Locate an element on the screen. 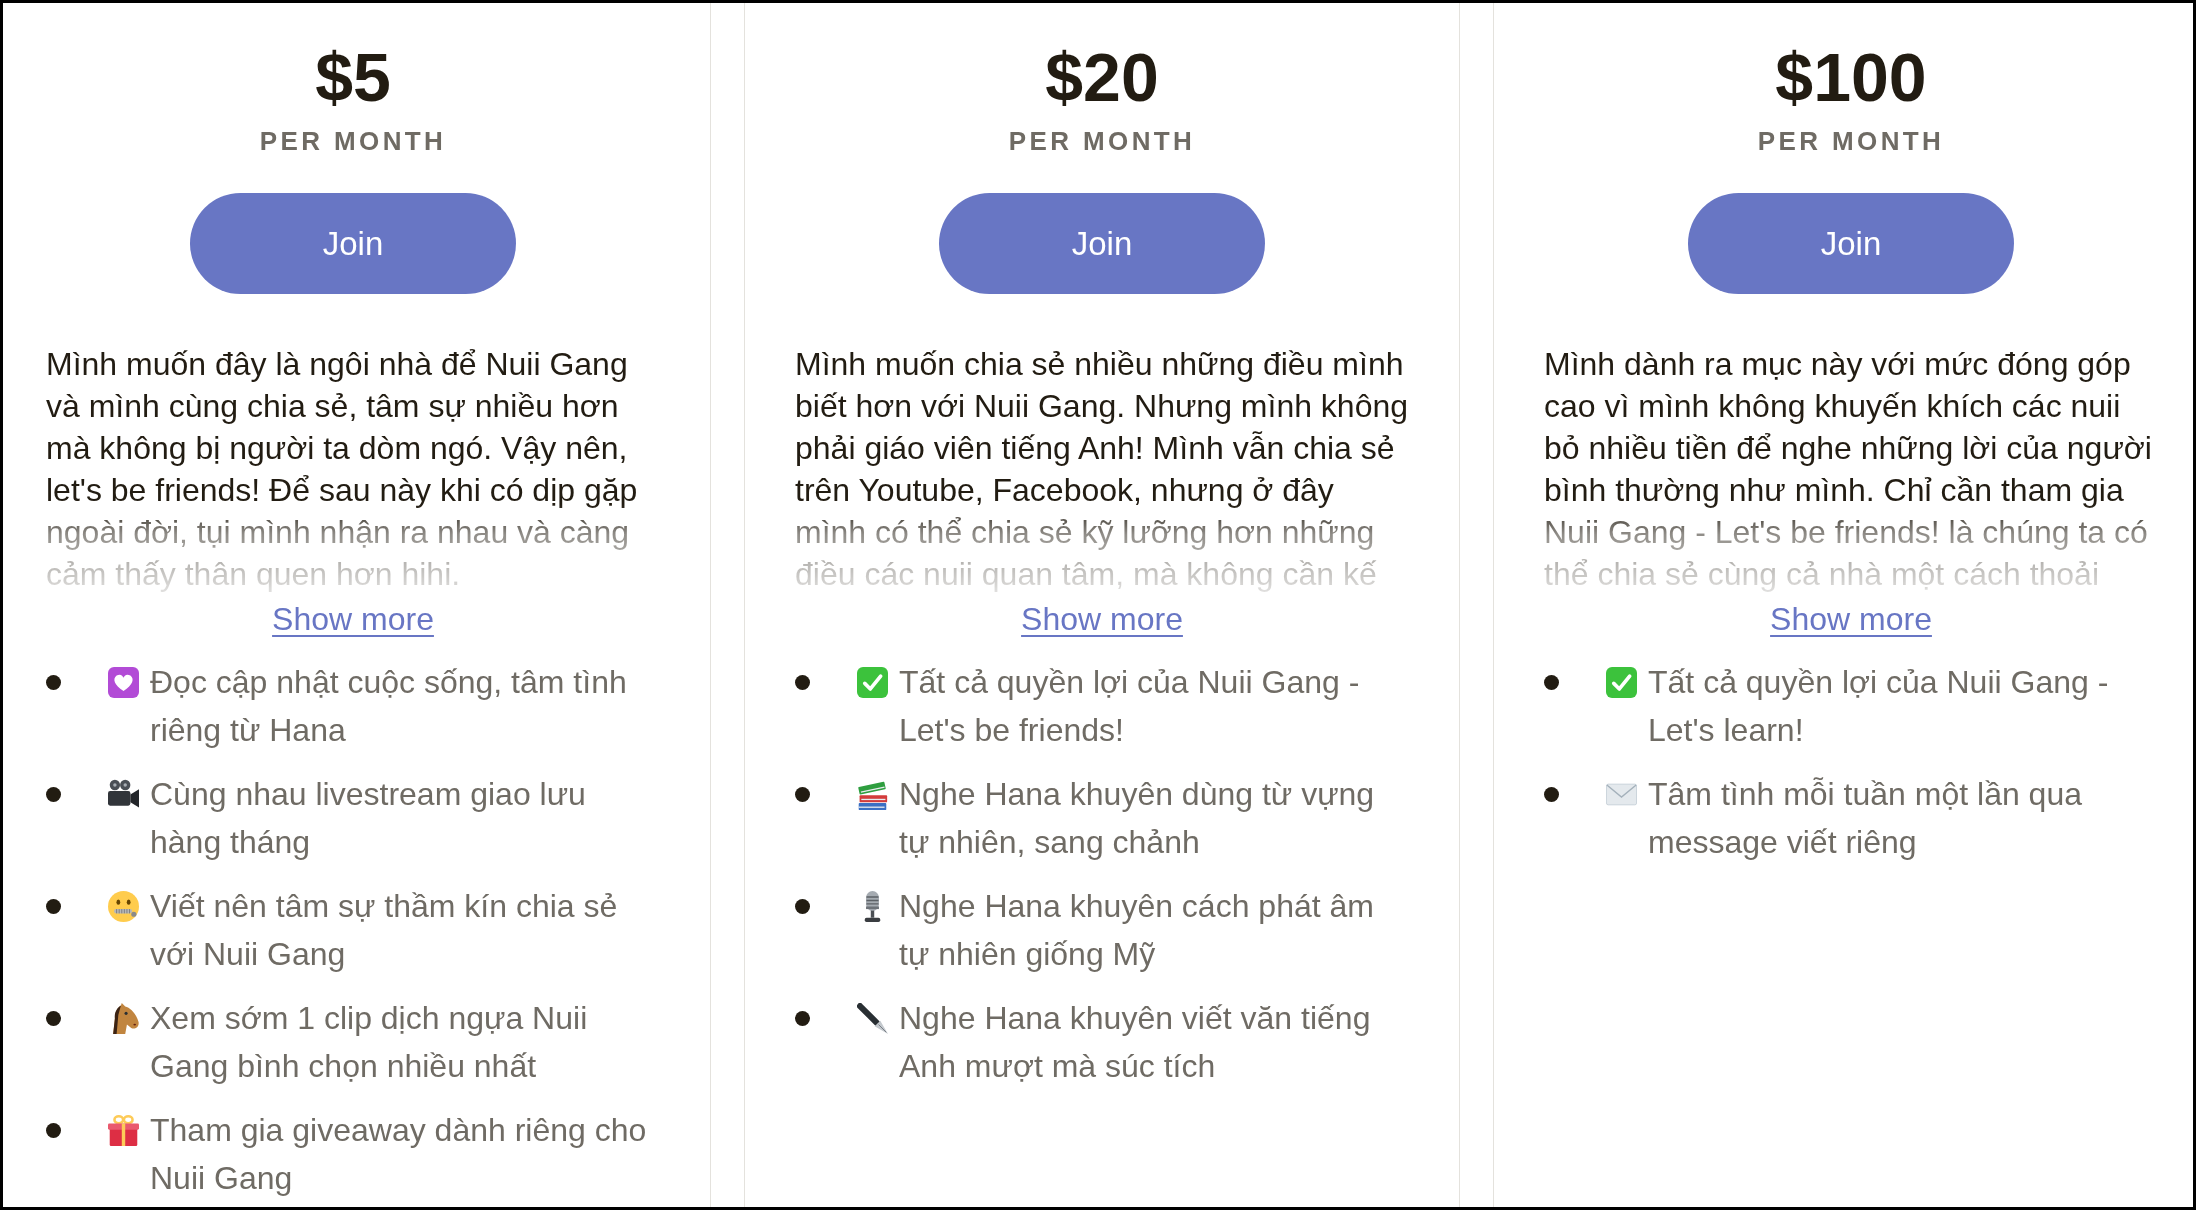 The height and width of the screenshot is (1210, 2196). price: $20 is located at coordinates (1102, 77).